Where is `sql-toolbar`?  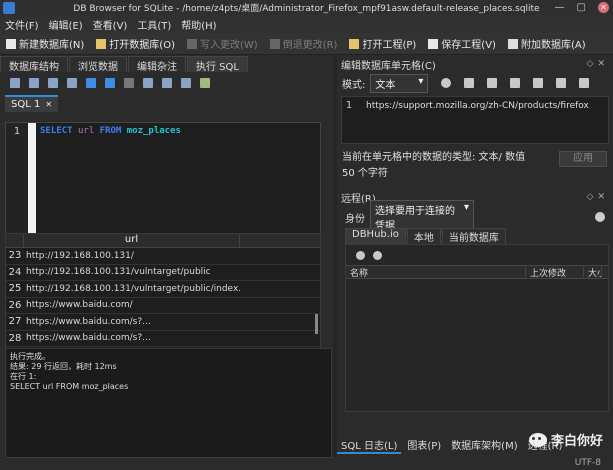 sql-toolbar is located at coordinates (166, 83).